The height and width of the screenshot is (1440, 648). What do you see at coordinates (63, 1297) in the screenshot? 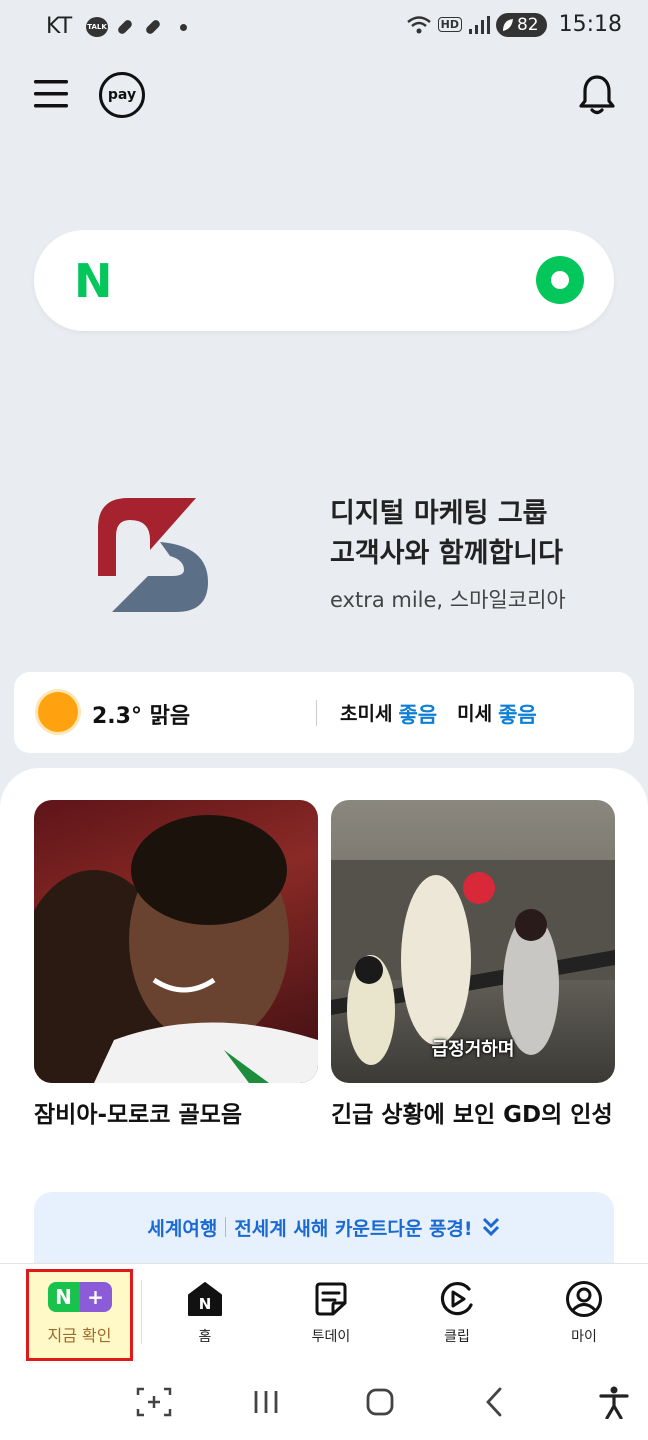
I see `nplus-n: N` at bounding box center [63, 1297].